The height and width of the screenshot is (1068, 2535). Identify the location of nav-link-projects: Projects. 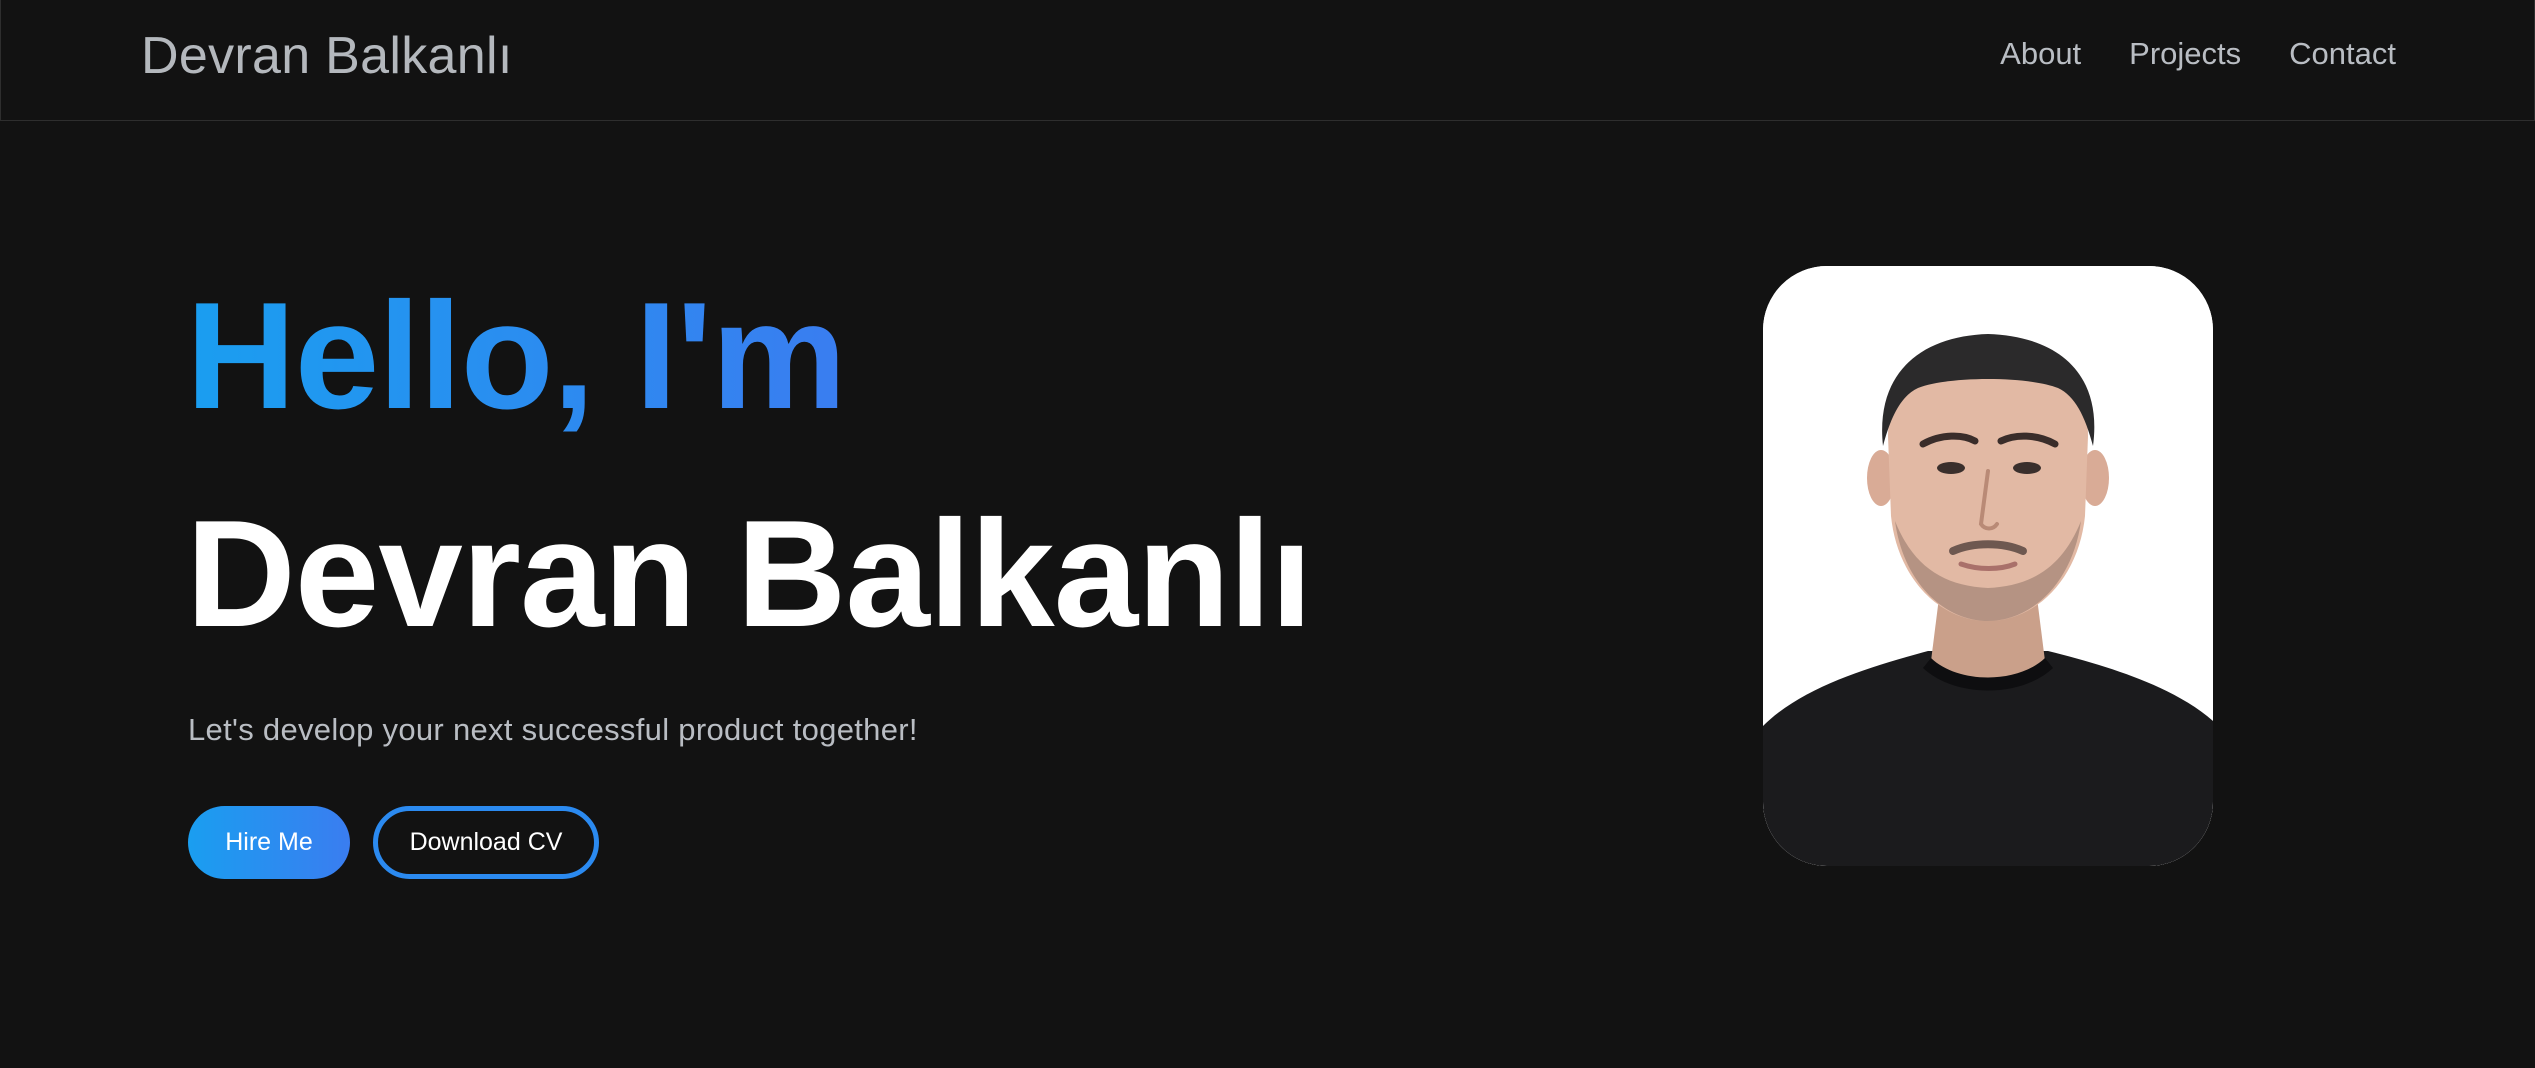
(2185, 54).